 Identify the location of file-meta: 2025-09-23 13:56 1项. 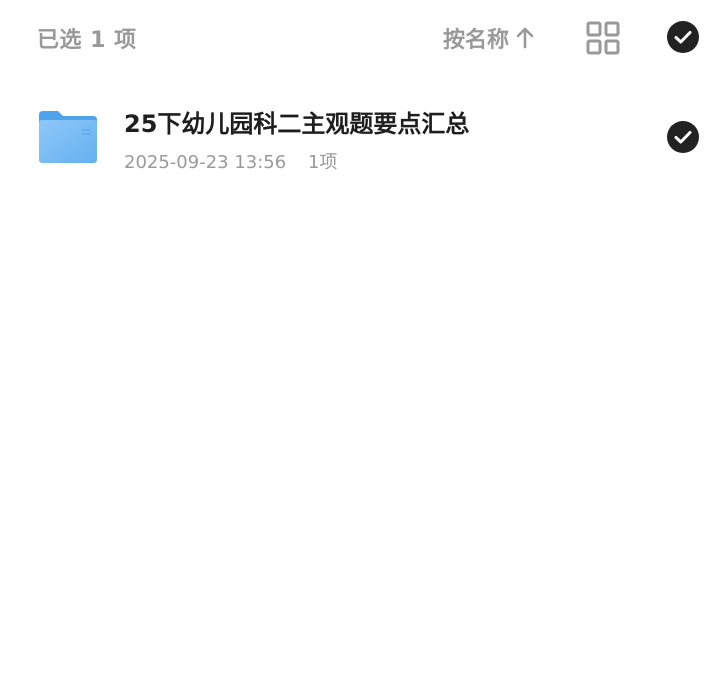
(230, 161).